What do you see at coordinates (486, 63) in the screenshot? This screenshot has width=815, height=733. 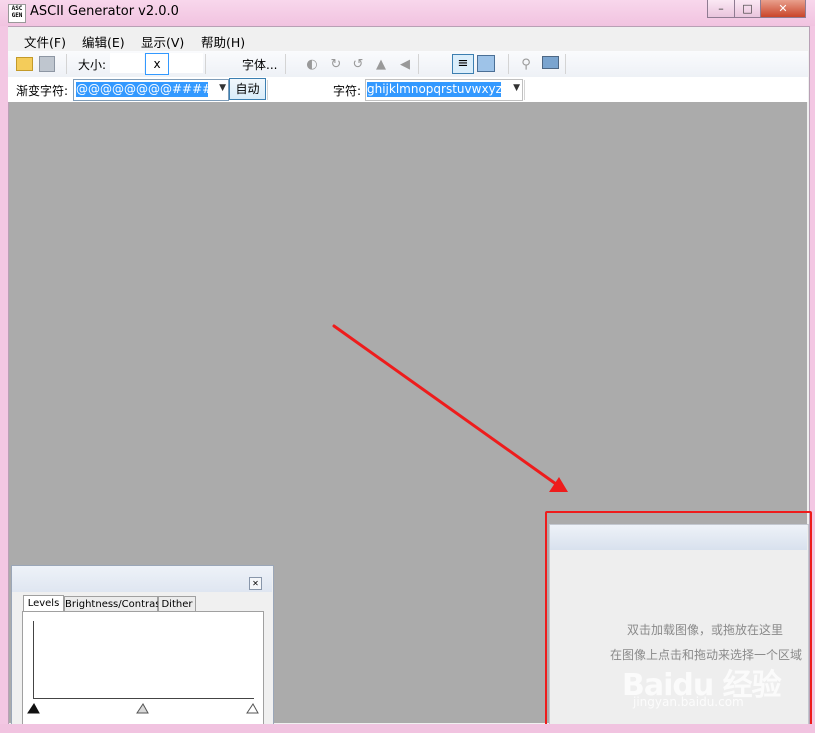 I see `image-view-icon` at bounding box center [486, 63].